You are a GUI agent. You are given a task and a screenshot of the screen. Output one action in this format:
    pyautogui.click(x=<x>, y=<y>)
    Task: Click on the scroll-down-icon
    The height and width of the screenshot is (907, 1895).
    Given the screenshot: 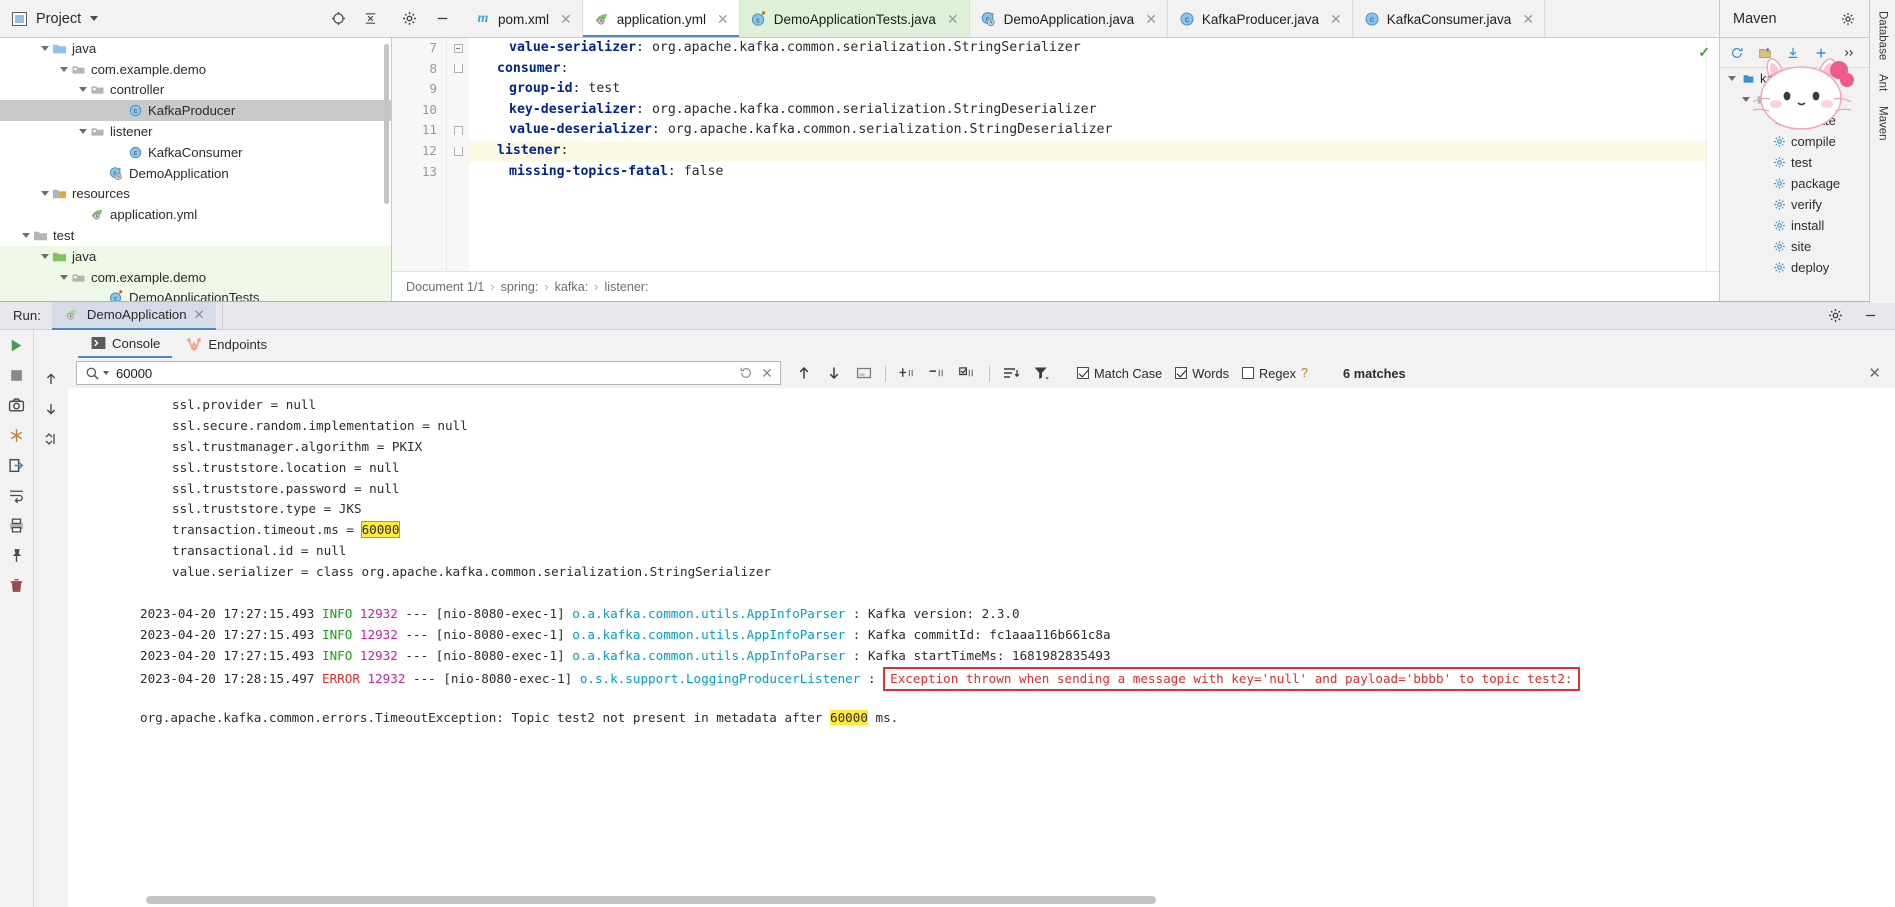 What is the action you would take?
    pyautogui.click(x=51, y=408)
    